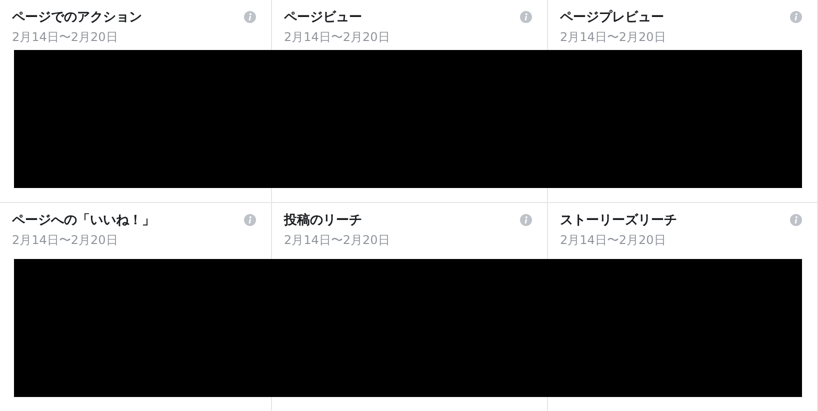  What do you see at coordinates (83, 220) in the screenshot?
I see `card-title: ページへの「いいね！」` at bounding box center [83, 220].